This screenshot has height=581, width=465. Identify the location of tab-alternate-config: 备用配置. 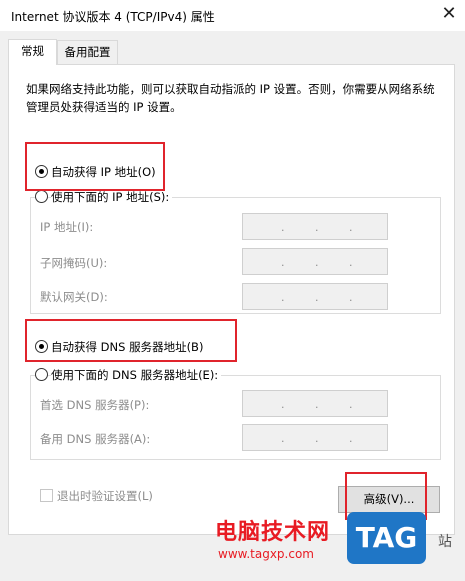
(87, 52).